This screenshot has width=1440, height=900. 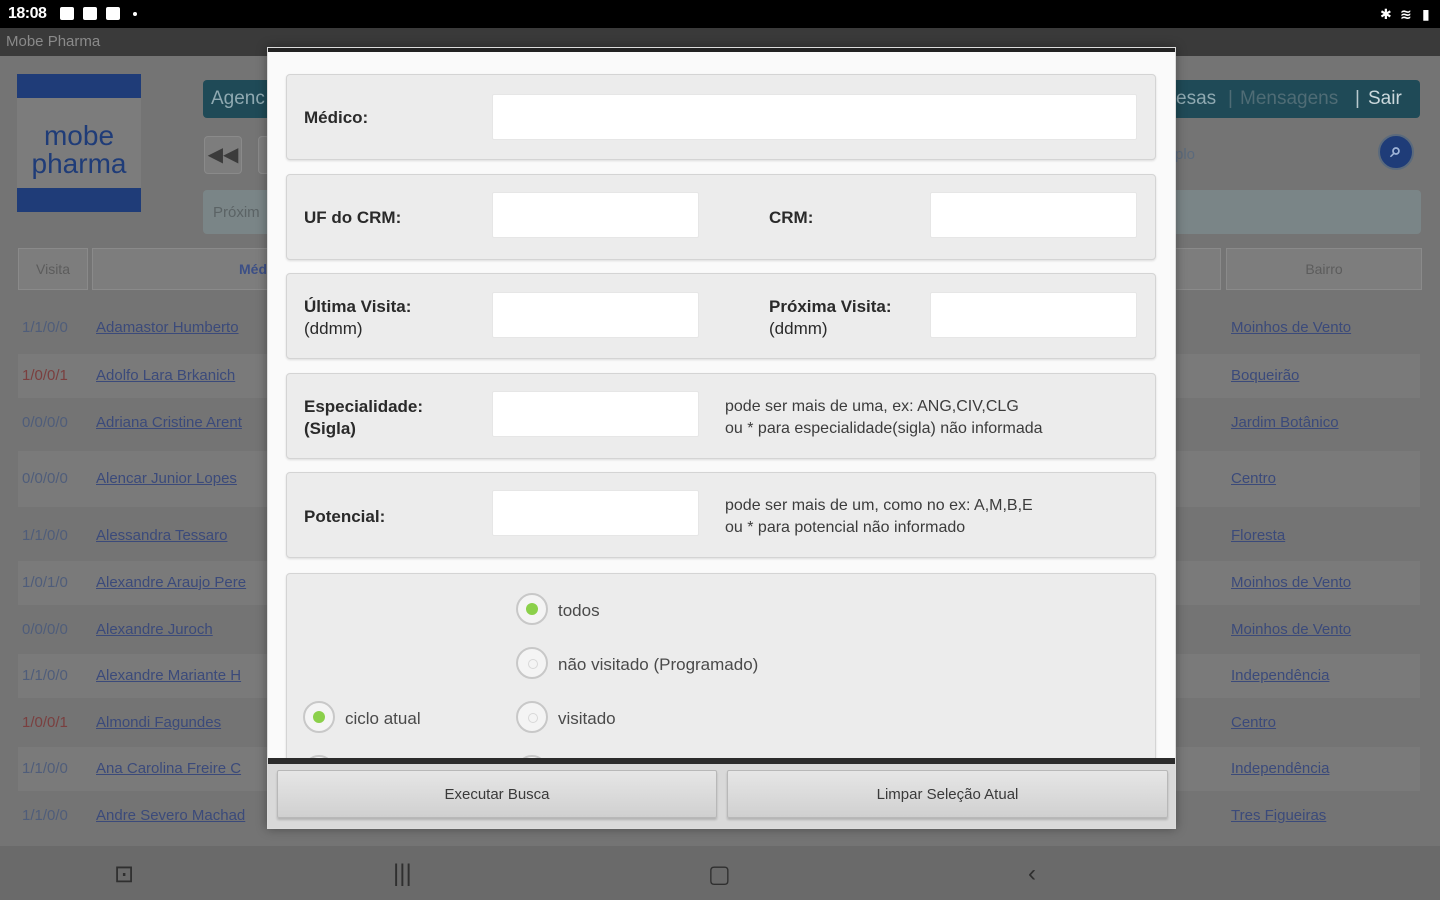 What do you see at coordinates (236, 212) in the screenshot?
I see `proximas-label: Próxim` at bounding box center [236, 212].